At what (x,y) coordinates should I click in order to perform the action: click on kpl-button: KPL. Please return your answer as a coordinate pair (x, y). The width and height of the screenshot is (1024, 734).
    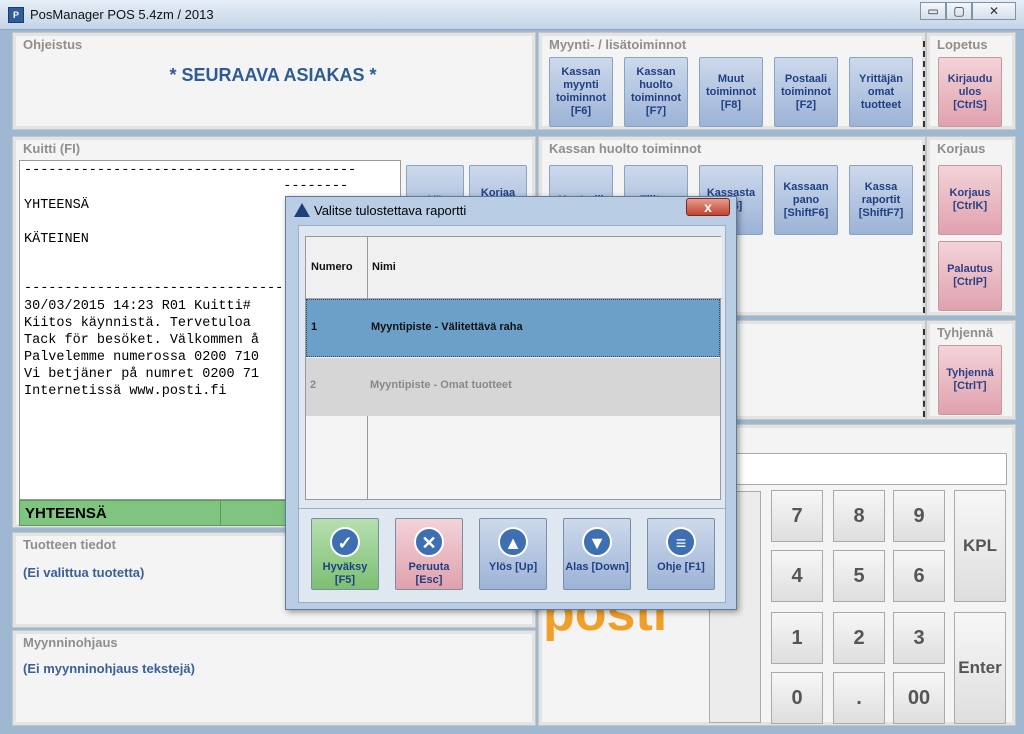
    Looking at the image, I should click on (980, 546).